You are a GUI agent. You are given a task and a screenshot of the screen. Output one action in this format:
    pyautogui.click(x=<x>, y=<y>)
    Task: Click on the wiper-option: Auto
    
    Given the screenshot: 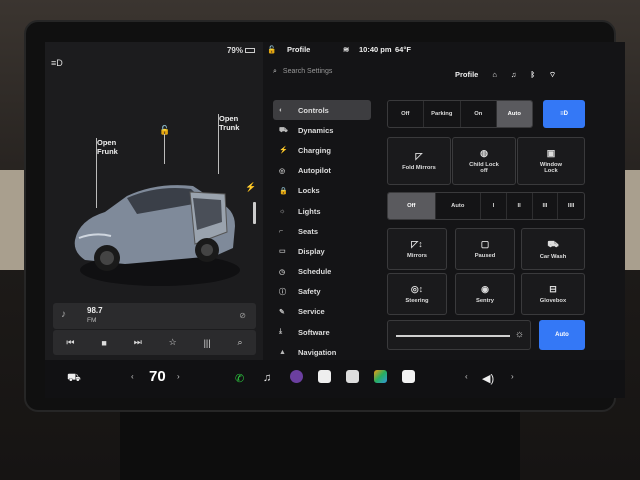 What is the action you would take?
    pyautogui.click(x=459, y=206)
    